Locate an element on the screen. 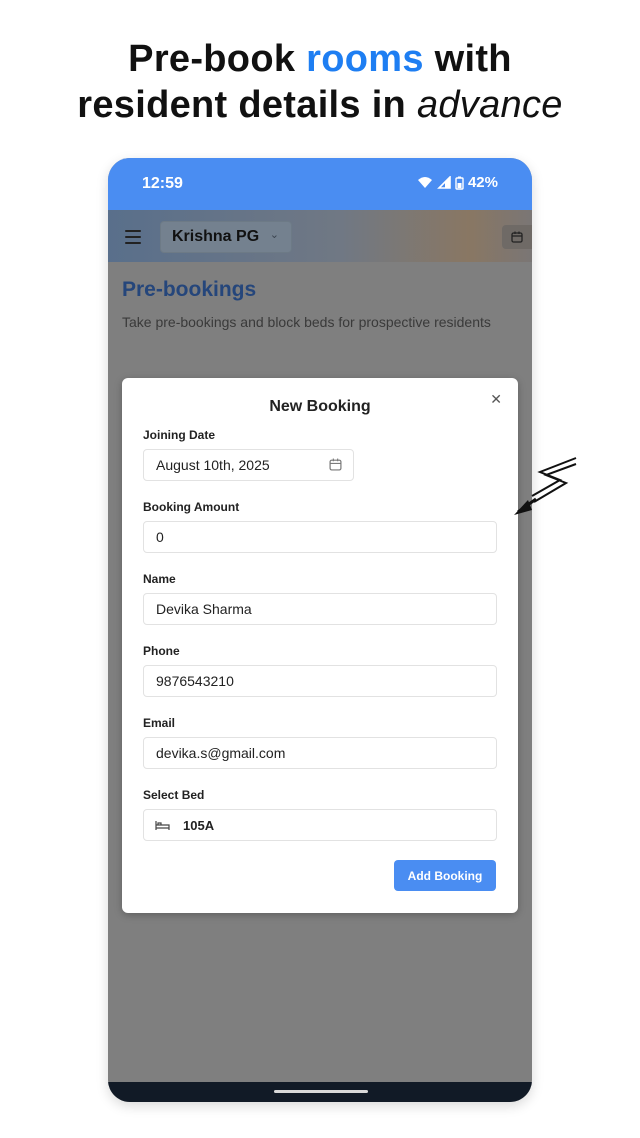 This screenshot has width=640, height=1138. dialog-title: New Booking is located at coordinates (320, 406).